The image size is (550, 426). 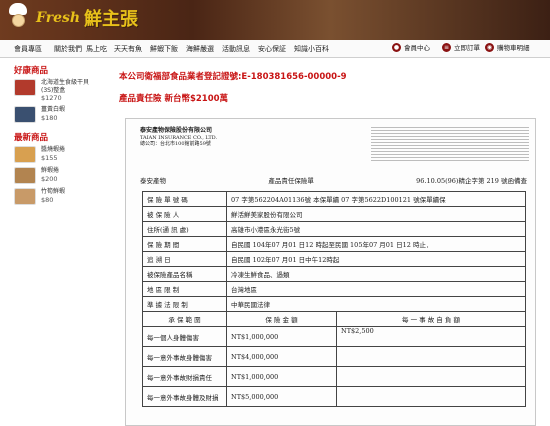 What do you see at coordinates (233, 77) in the screenshot?
I see `registration-number: 本公司衛福部食品業者登記證號:E-180381656-00000-9` at bounding box center [233, 77].